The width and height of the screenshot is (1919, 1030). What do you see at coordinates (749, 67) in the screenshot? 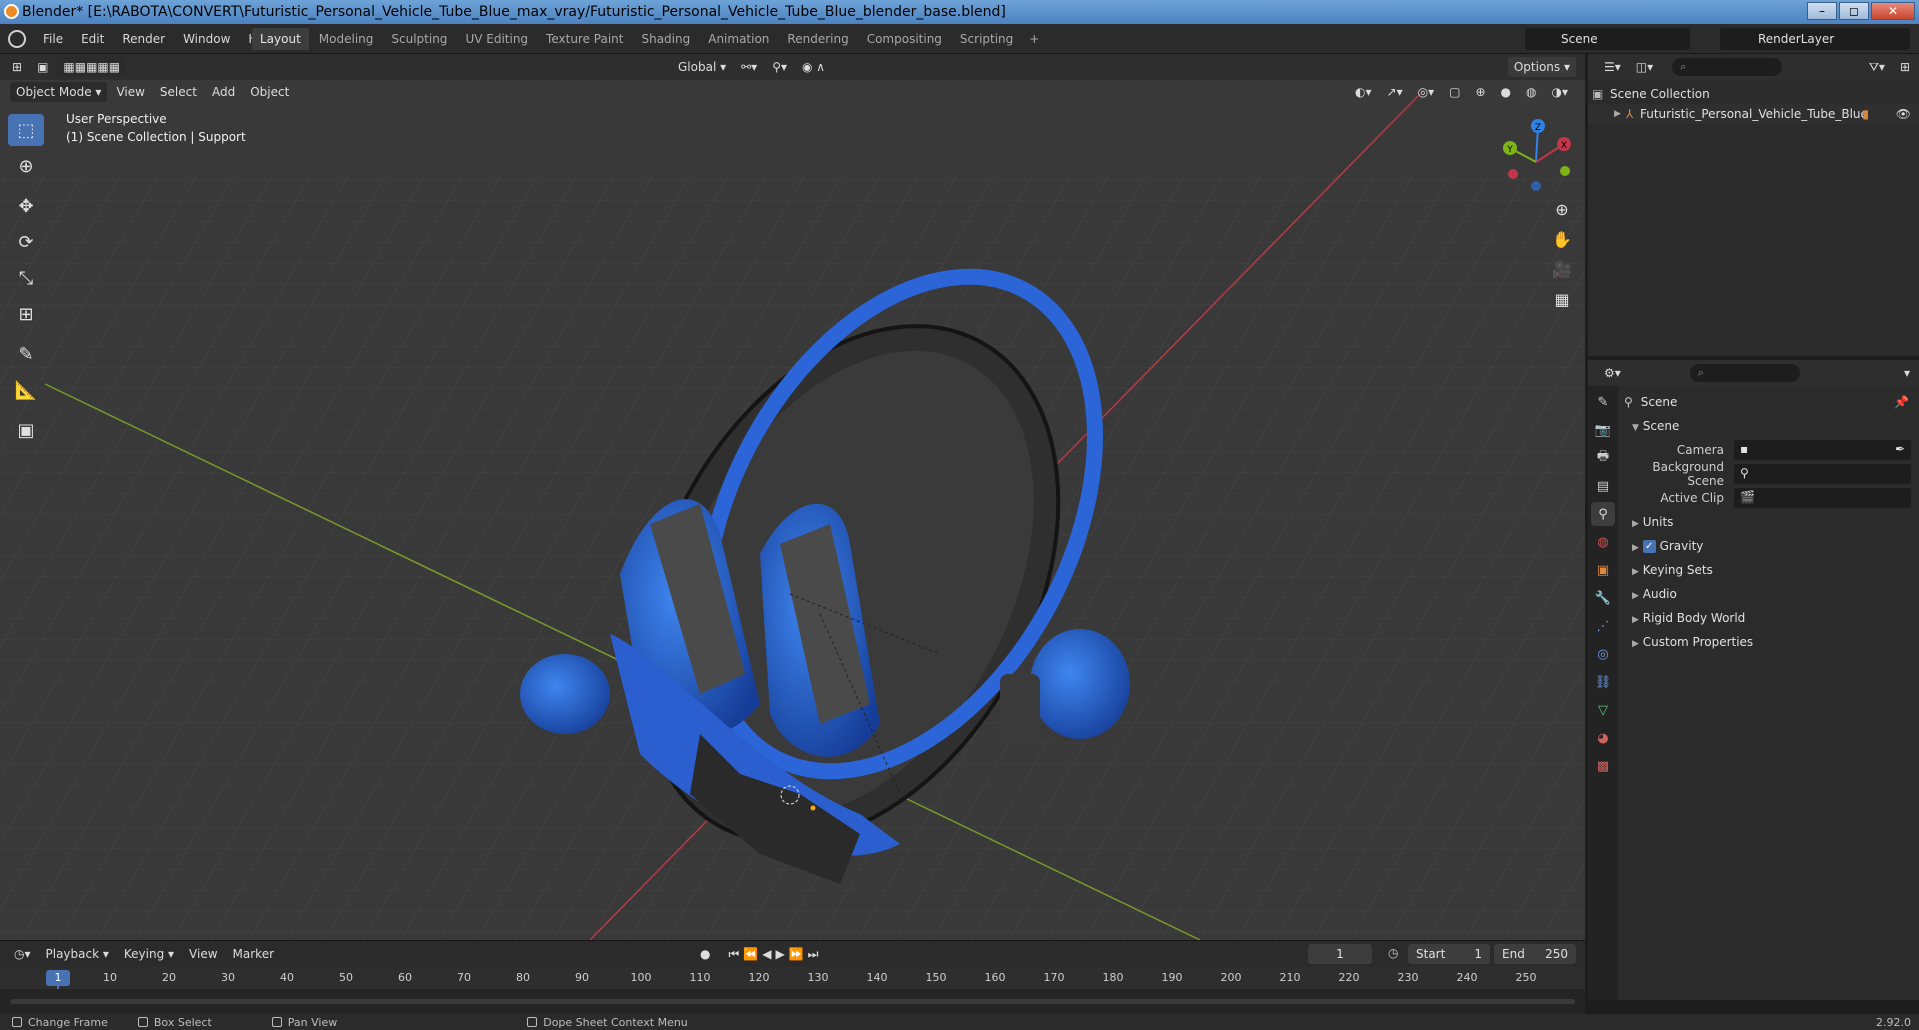
I see `pivot-icon: ⚯▾` at bounding box center [749, 67].